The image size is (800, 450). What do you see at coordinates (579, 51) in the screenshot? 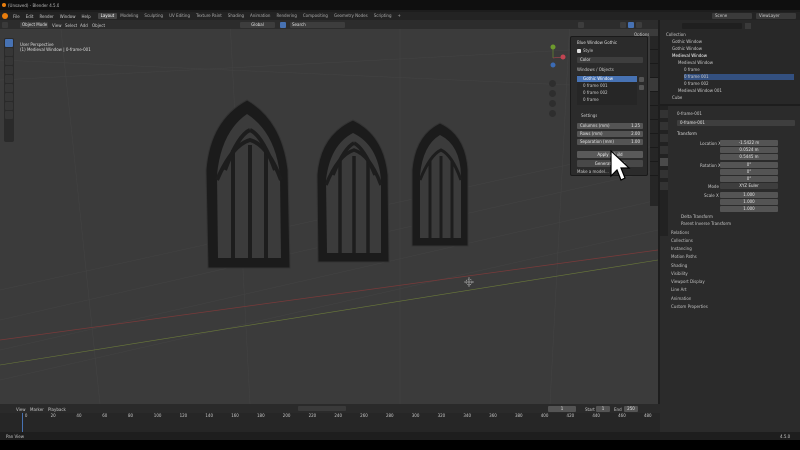
I see `style-checkbox` at bounding box center [579, 51].